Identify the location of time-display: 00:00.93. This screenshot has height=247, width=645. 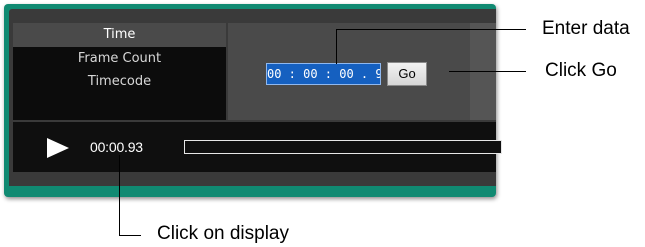
(116, 147).